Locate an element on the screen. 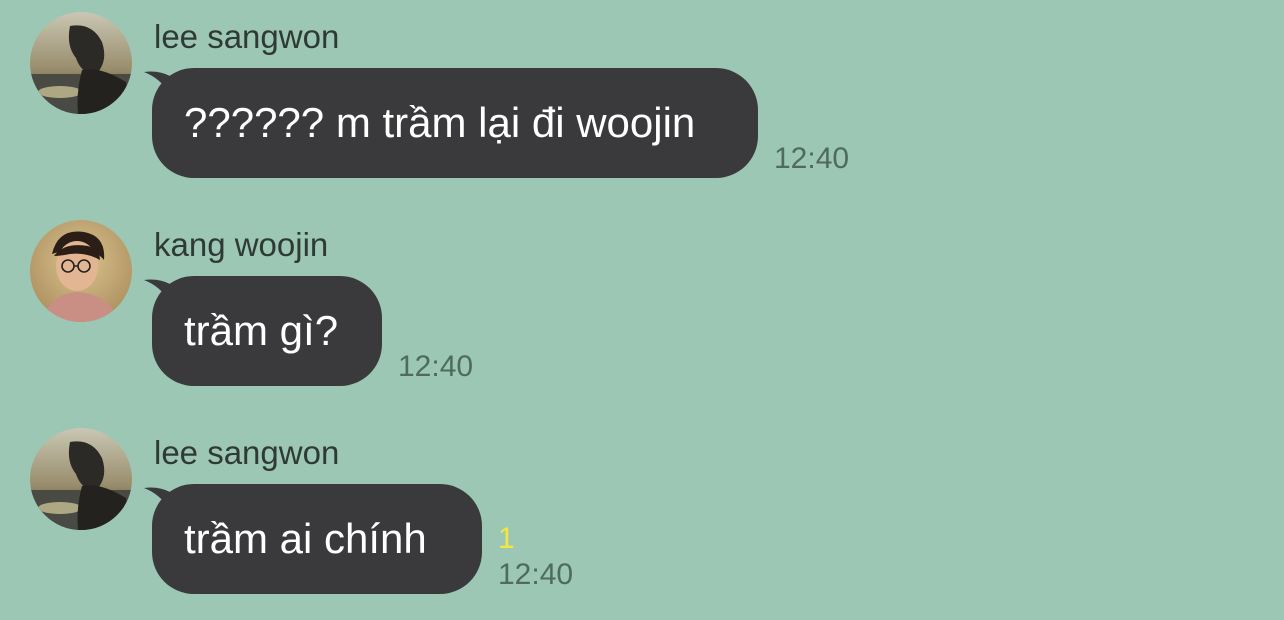 This screenshot has width=1284, height=620. message-text: trầm gì? is located at coordinates (261, 330).